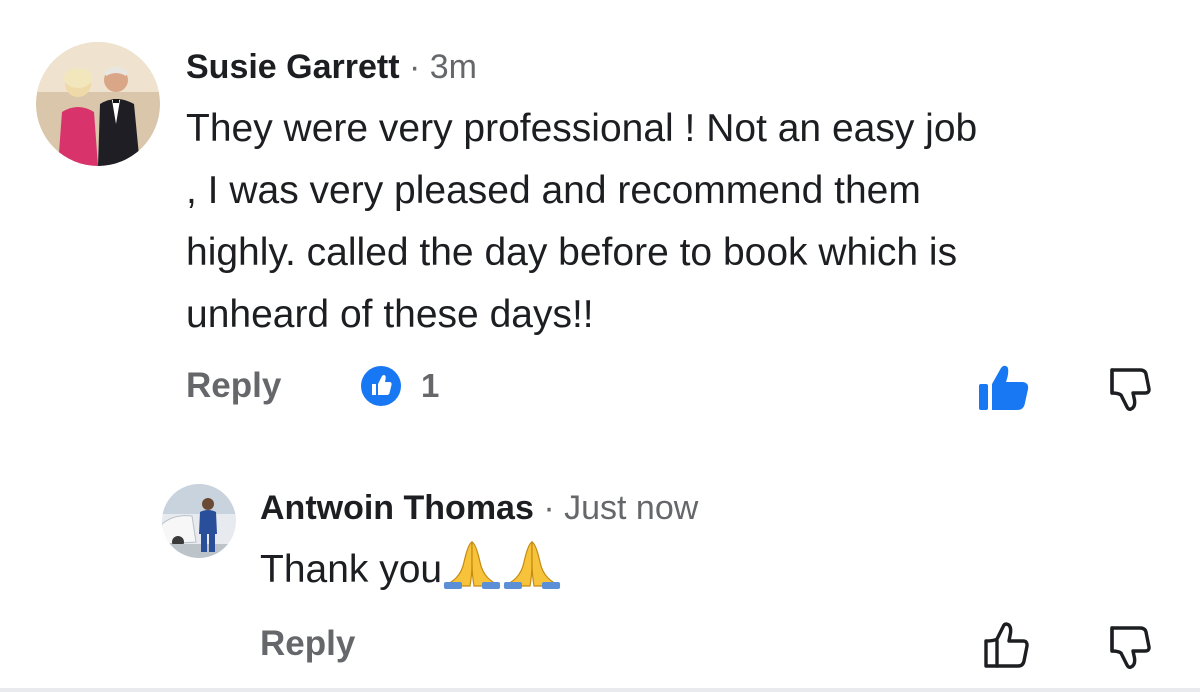 The height and width of the screenshot is (692, 1200). I want to click on comment-text: Thank you, so click(411, 569).